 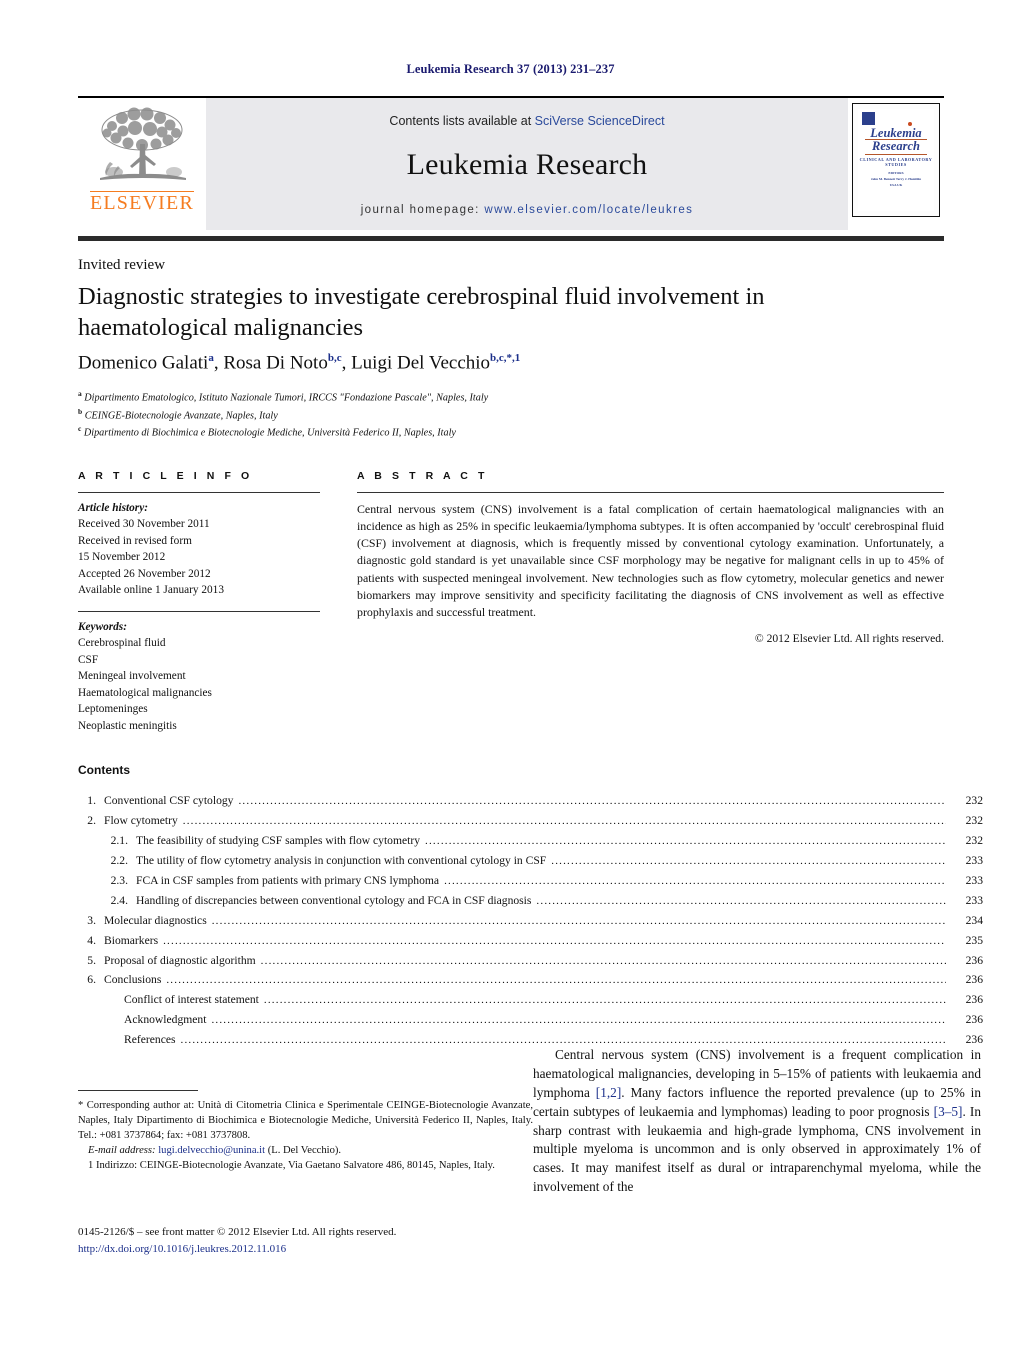 I want to click on cover-rule-bottom, so click(x=896, y=154).